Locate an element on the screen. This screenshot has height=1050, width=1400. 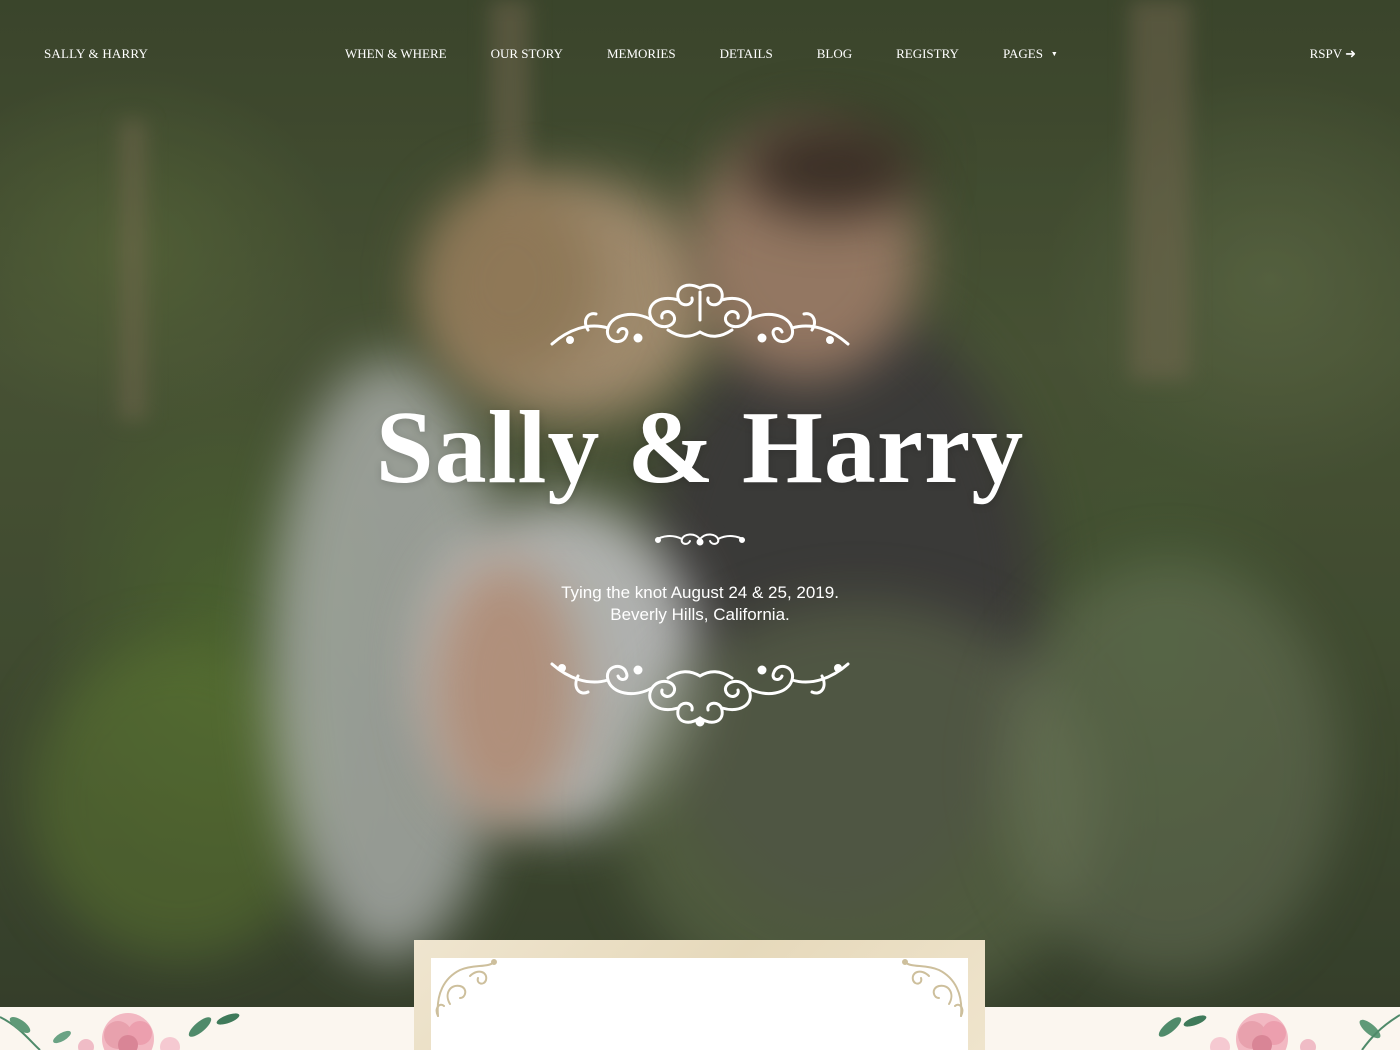
site-logo: SALLY & HARRY is located at coordinates (96, 54).